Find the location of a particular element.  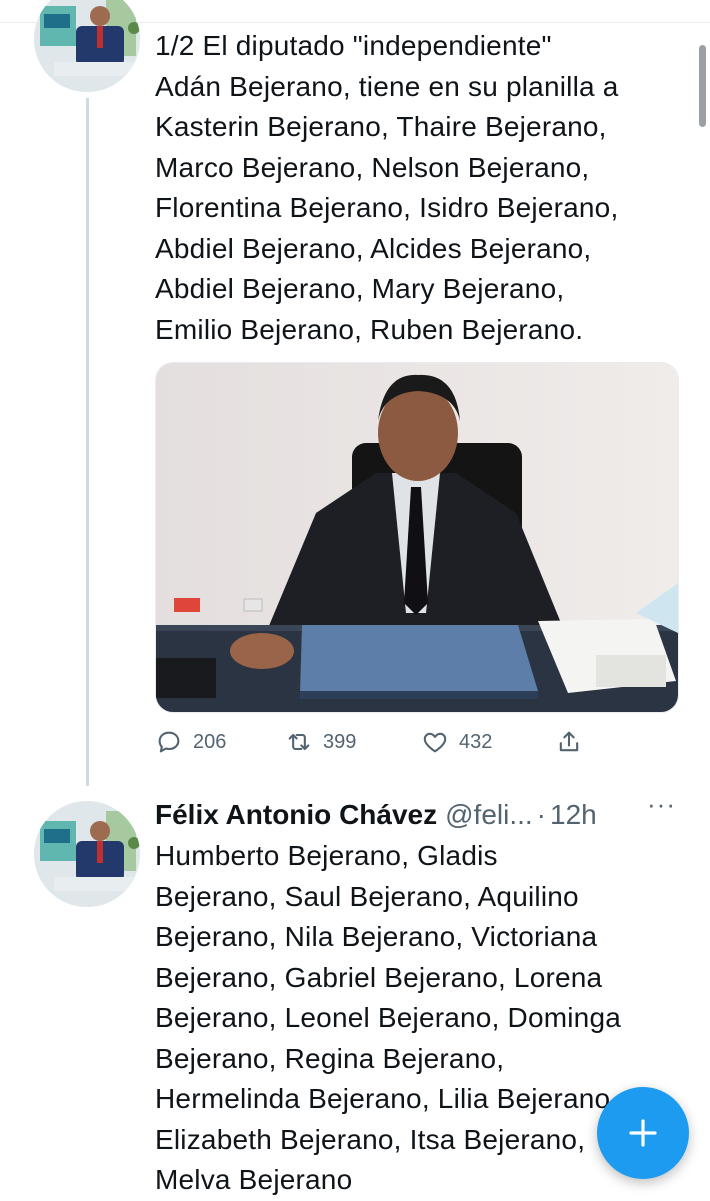

more-icon: ··· is located at coordinates (661, 804).